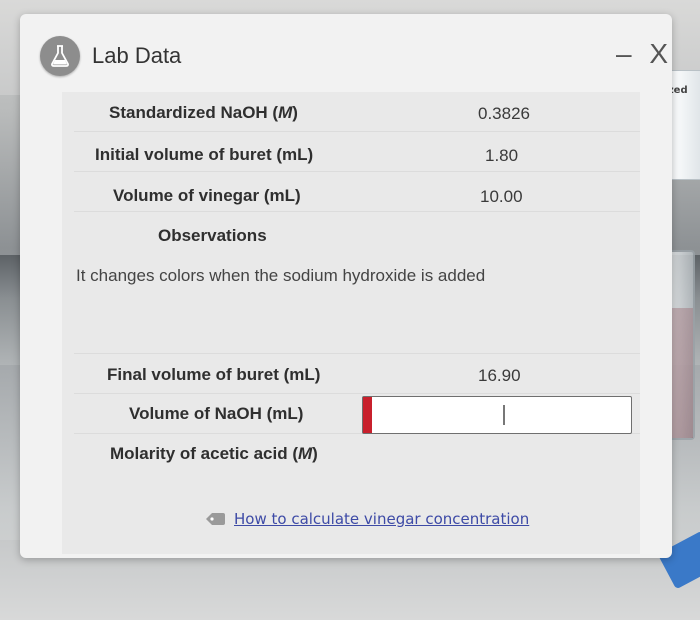 This screenshot has height=620, width=700. Describe the element at coordinates (295, 112) in the screenshot. I see `label-standardized-naoh-end: )` at that location.